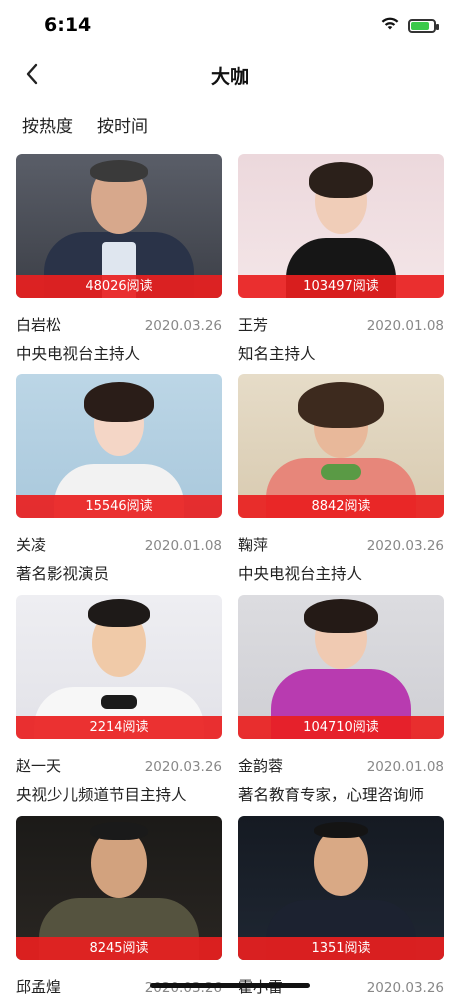  I want to click on expert-name: 邱孟煌, so click(39, 987).